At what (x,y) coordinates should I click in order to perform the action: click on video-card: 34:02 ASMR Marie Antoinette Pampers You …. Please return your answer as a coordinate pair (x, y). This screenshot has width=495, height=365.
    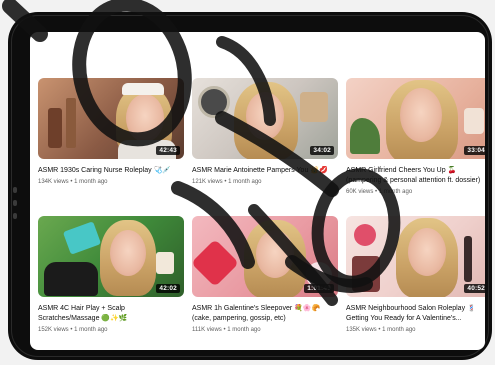
    Looking at the image, I should click on (265, 132).